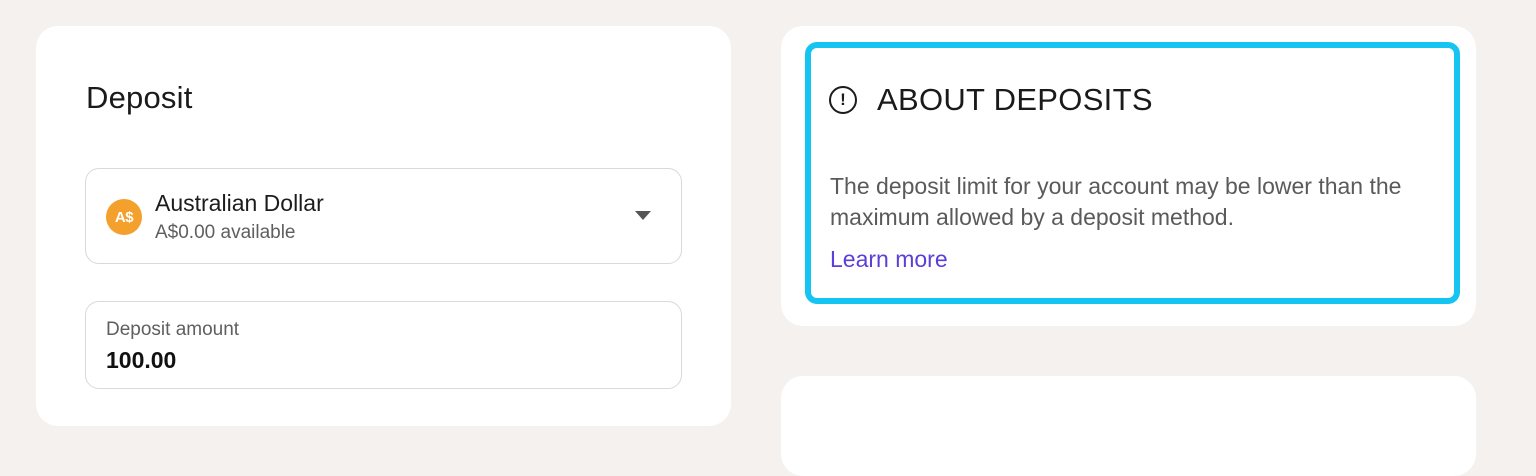 This screenshot has height=476, width=1536. I want to click on deposit-amount-input, so click(376, 360).